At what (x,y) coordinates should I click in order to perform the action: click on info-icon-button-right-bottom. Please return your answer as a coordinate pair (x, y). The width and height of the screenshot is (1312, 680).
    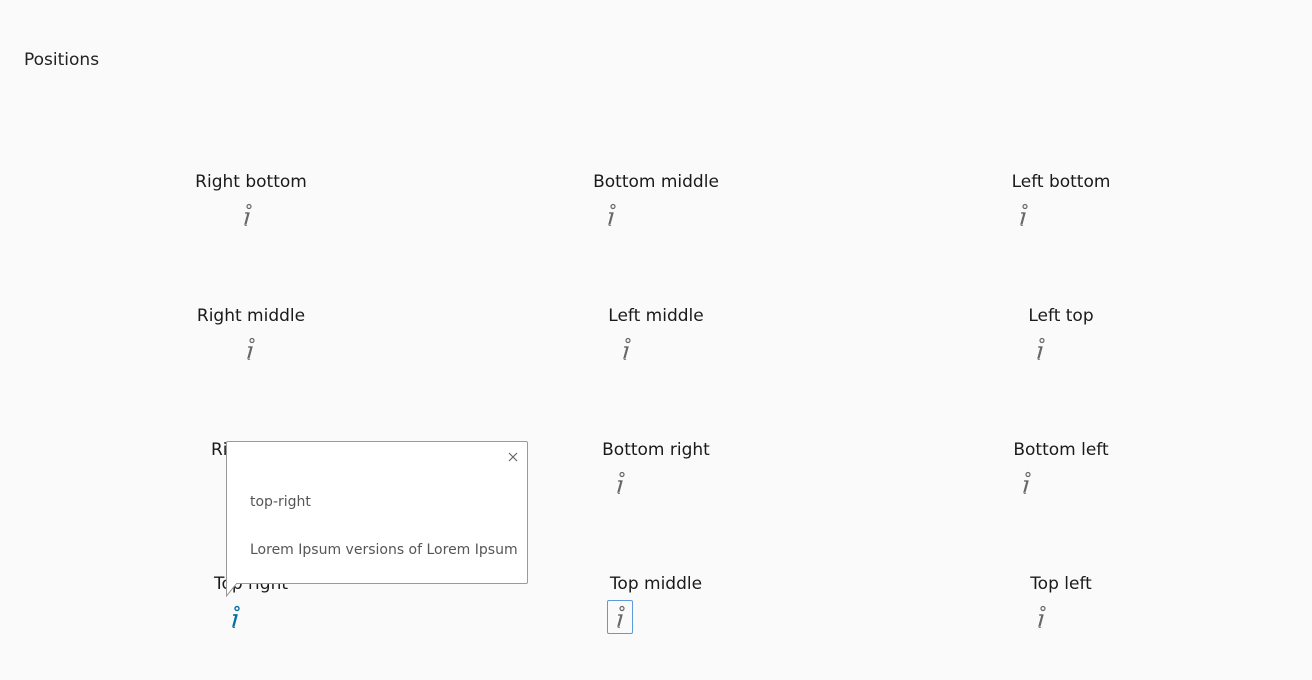
    Looking at the image, I should click on (247, 215).